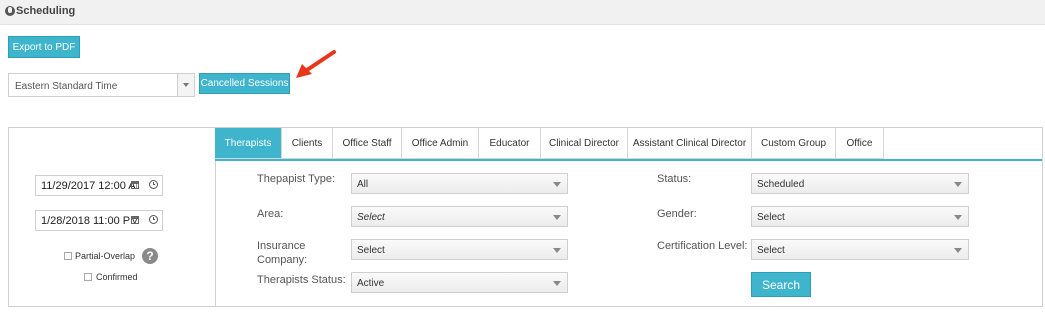 The width and height of the screenshot is (1045, 313). I want to click on tab-custom-group: Custom Group, so click(794, 143).